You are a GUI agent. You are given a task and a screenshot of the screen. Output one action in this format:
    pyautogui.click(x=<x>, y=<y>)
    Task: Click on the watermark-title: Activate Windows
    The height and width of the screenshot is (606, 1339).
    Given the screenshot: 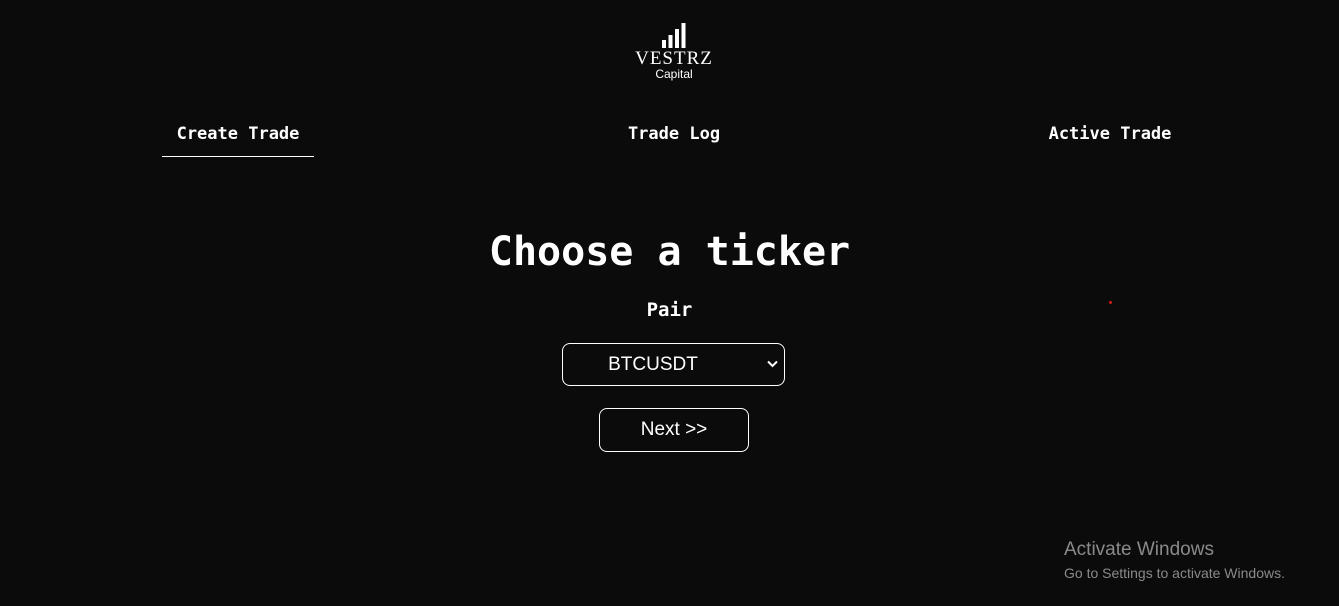 What is the action you would take?
    pyautogui.click(x=1139, y=549)
    